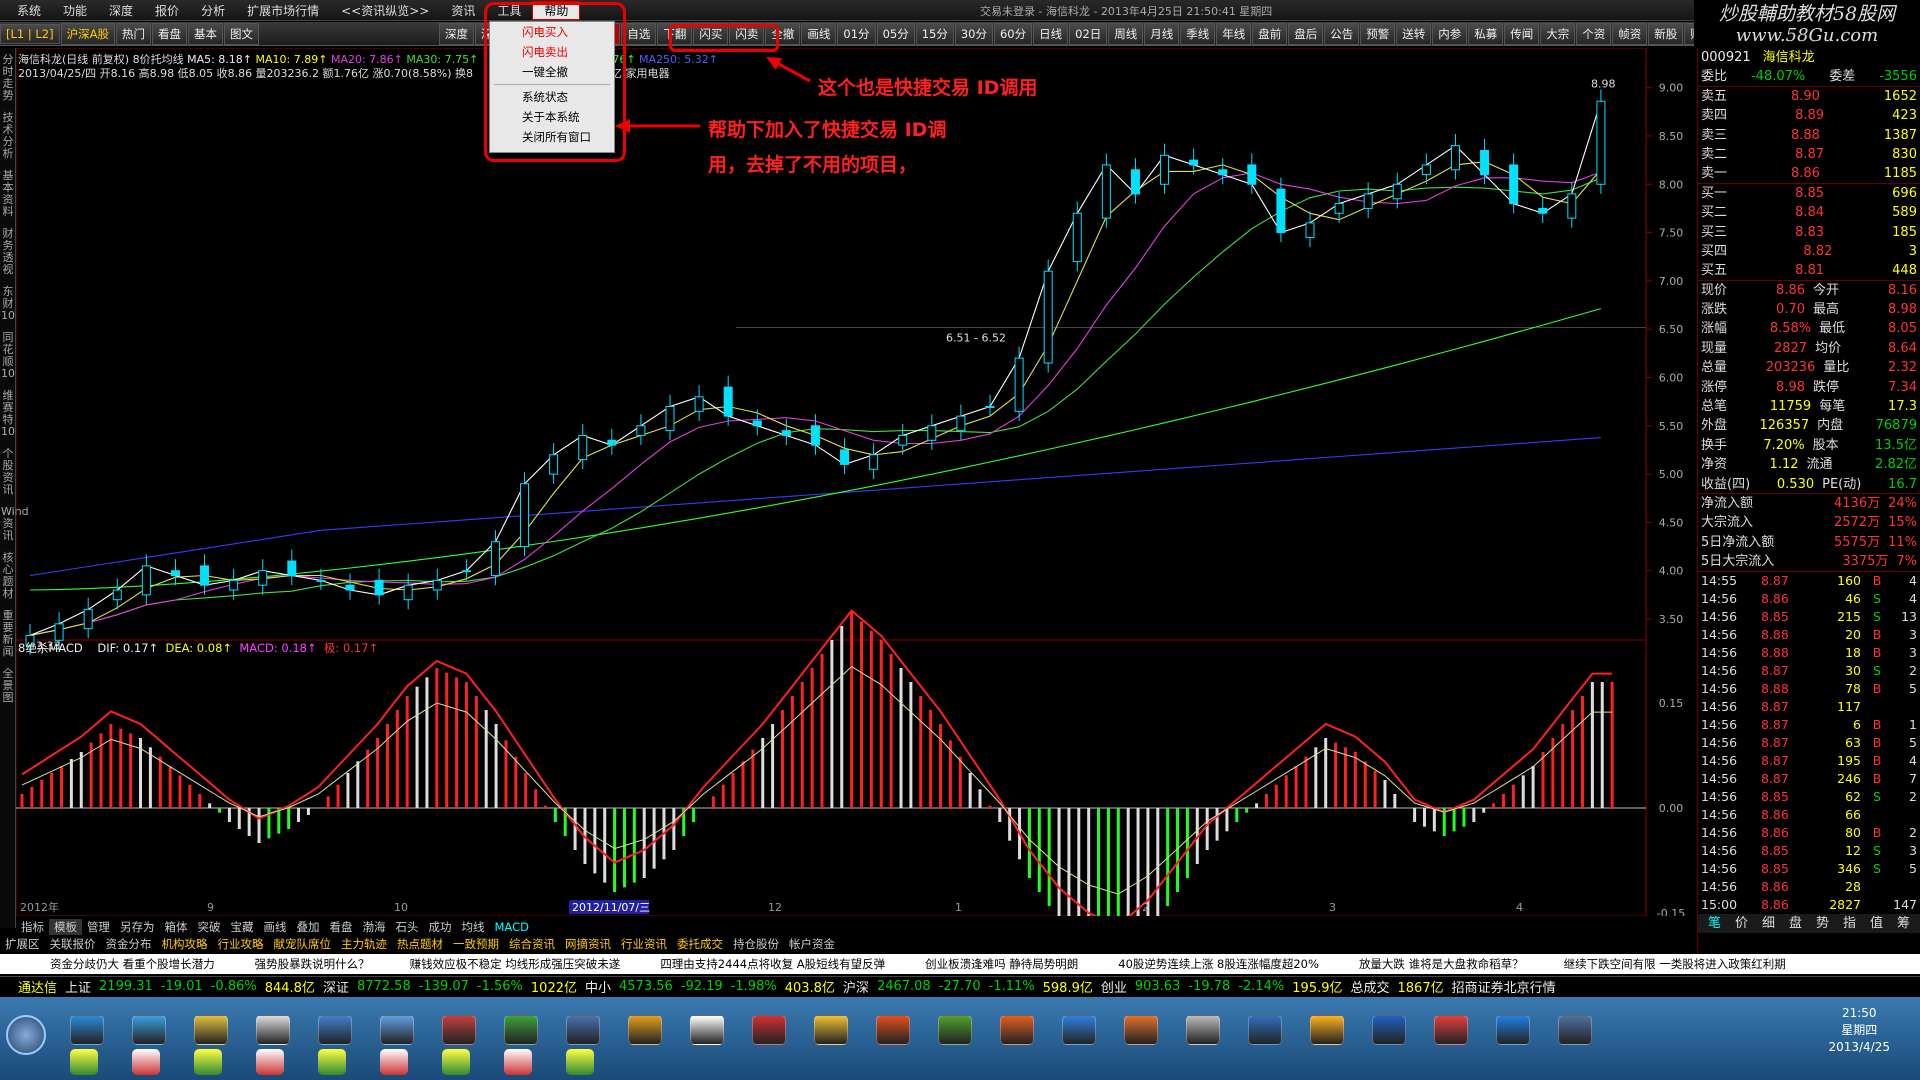 This screenshot has width=1920, height=1080. Describe the element at coordinates (1001, 964) in the screenshot. I see `news-item: 创业板溃逢难吗 静待局势明朗` at that location.